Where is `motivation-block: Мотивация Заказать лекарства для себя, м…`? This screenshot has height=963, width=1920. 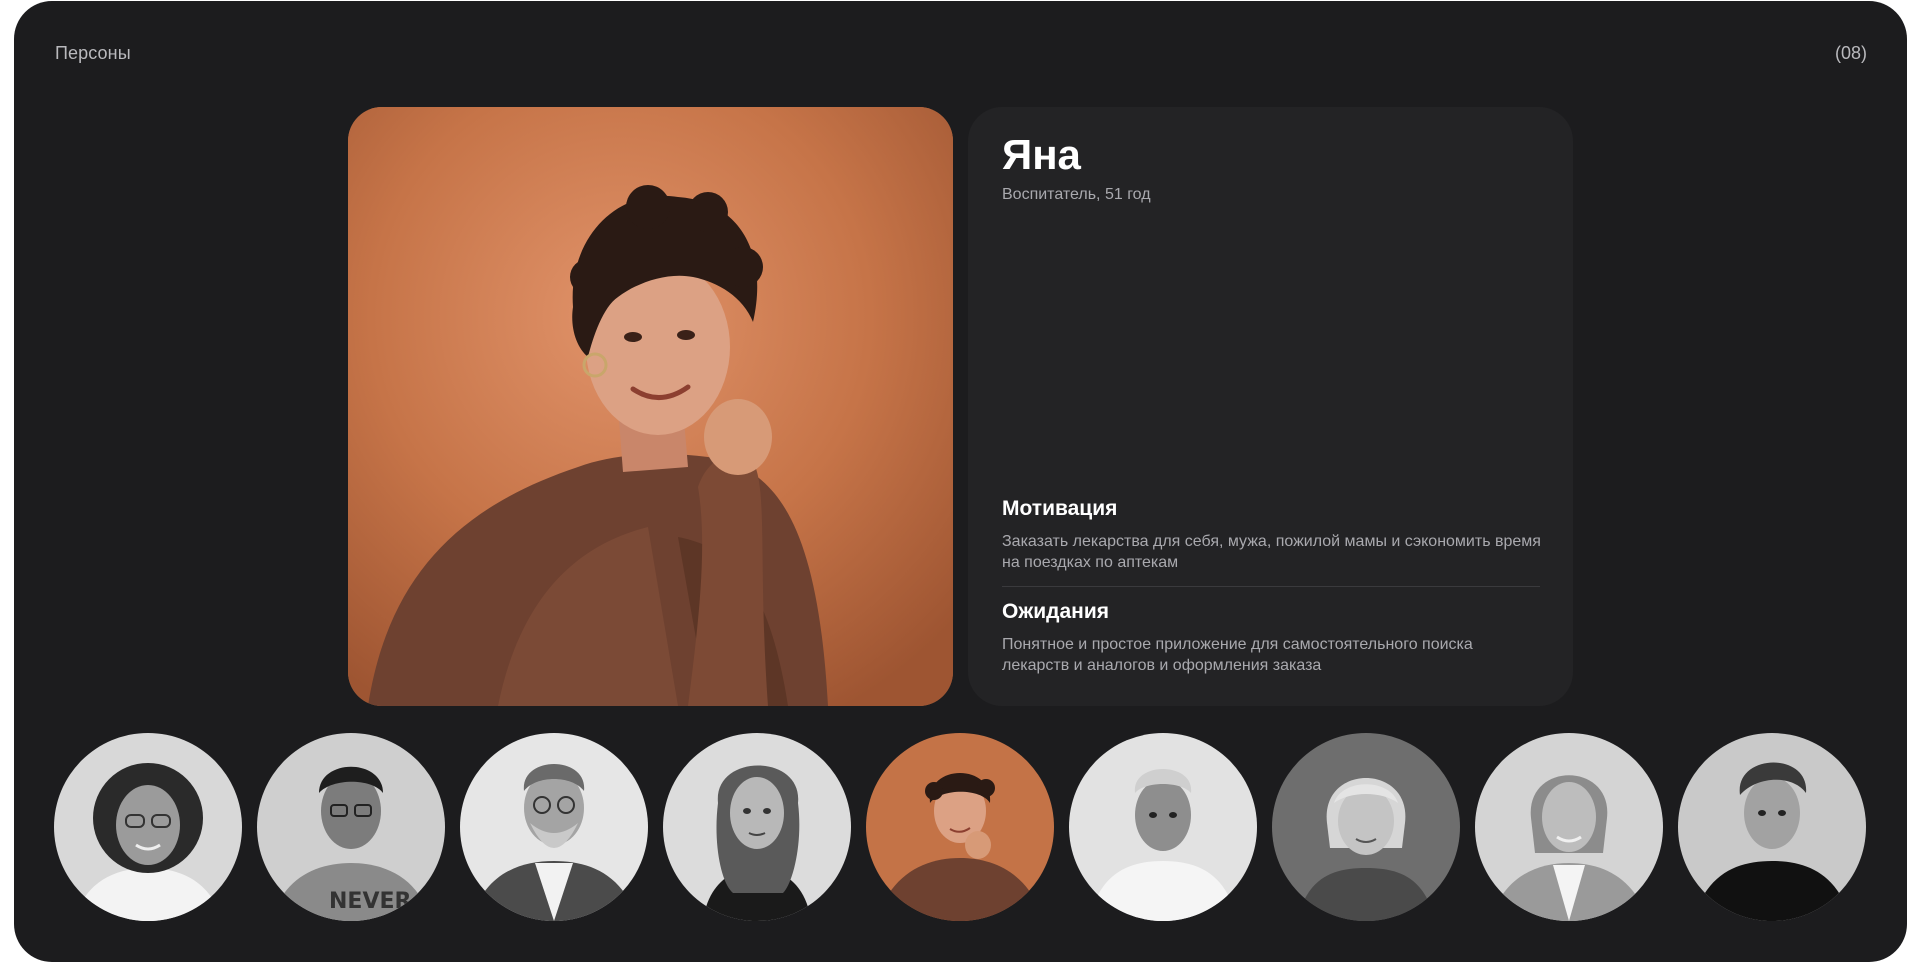 motivation-block: Мотивация Заказать лекарства для себя, м… is located at coordinates (1272, 535).